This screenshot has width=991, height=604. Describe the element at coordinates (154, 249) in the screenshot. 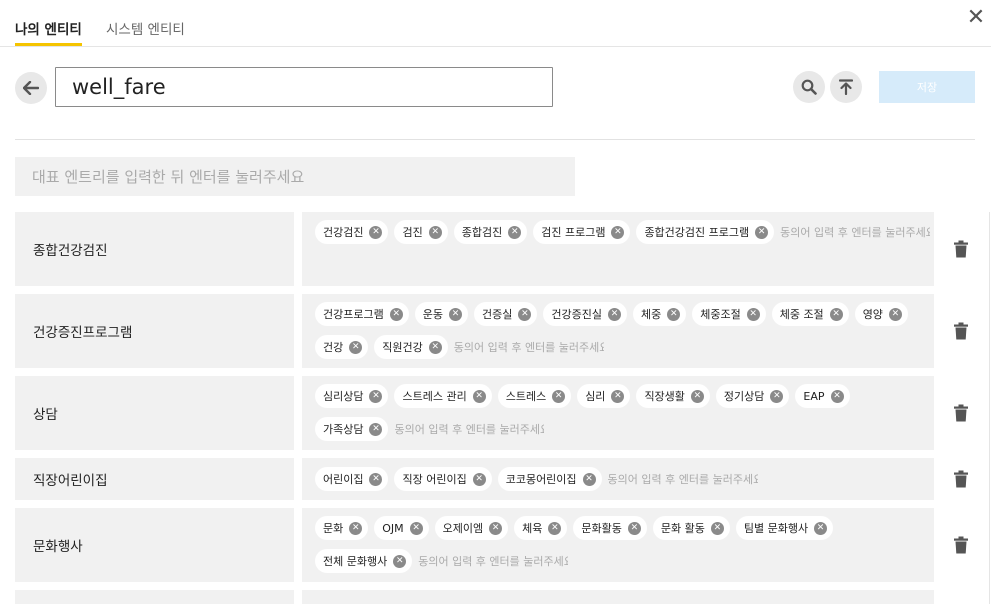

I see `entry-representative-name: 종합건강검진` at that location.